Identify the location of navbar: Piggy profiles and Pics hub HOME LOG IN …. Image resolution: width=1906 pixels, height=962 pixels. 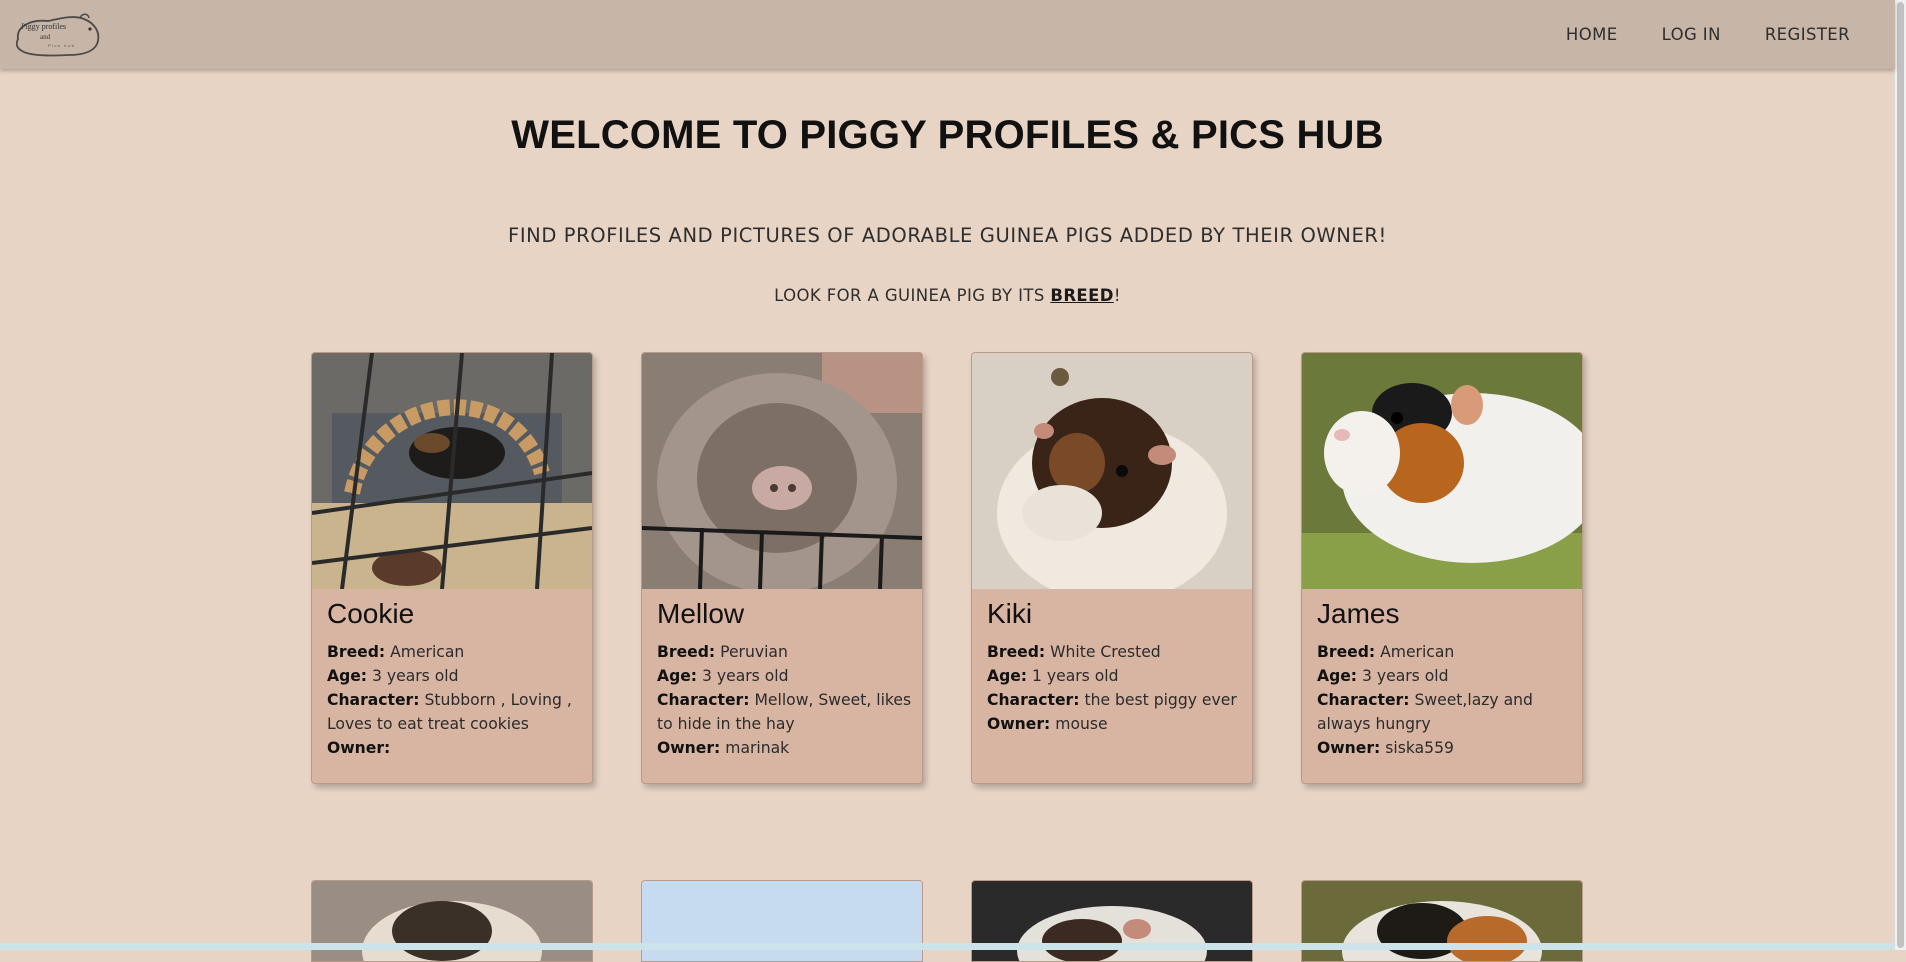
(947, 34).